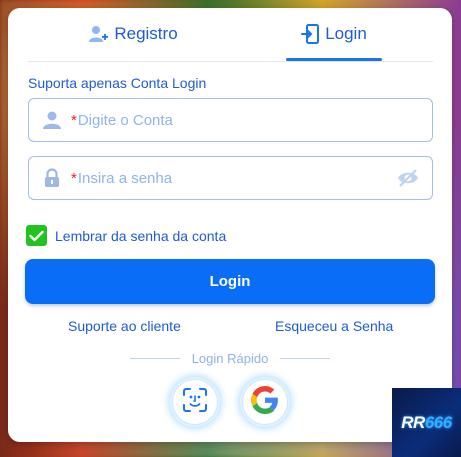  Describe the element at coordinates (52, 120) in the screenshot. I see `user-icon` at that location.